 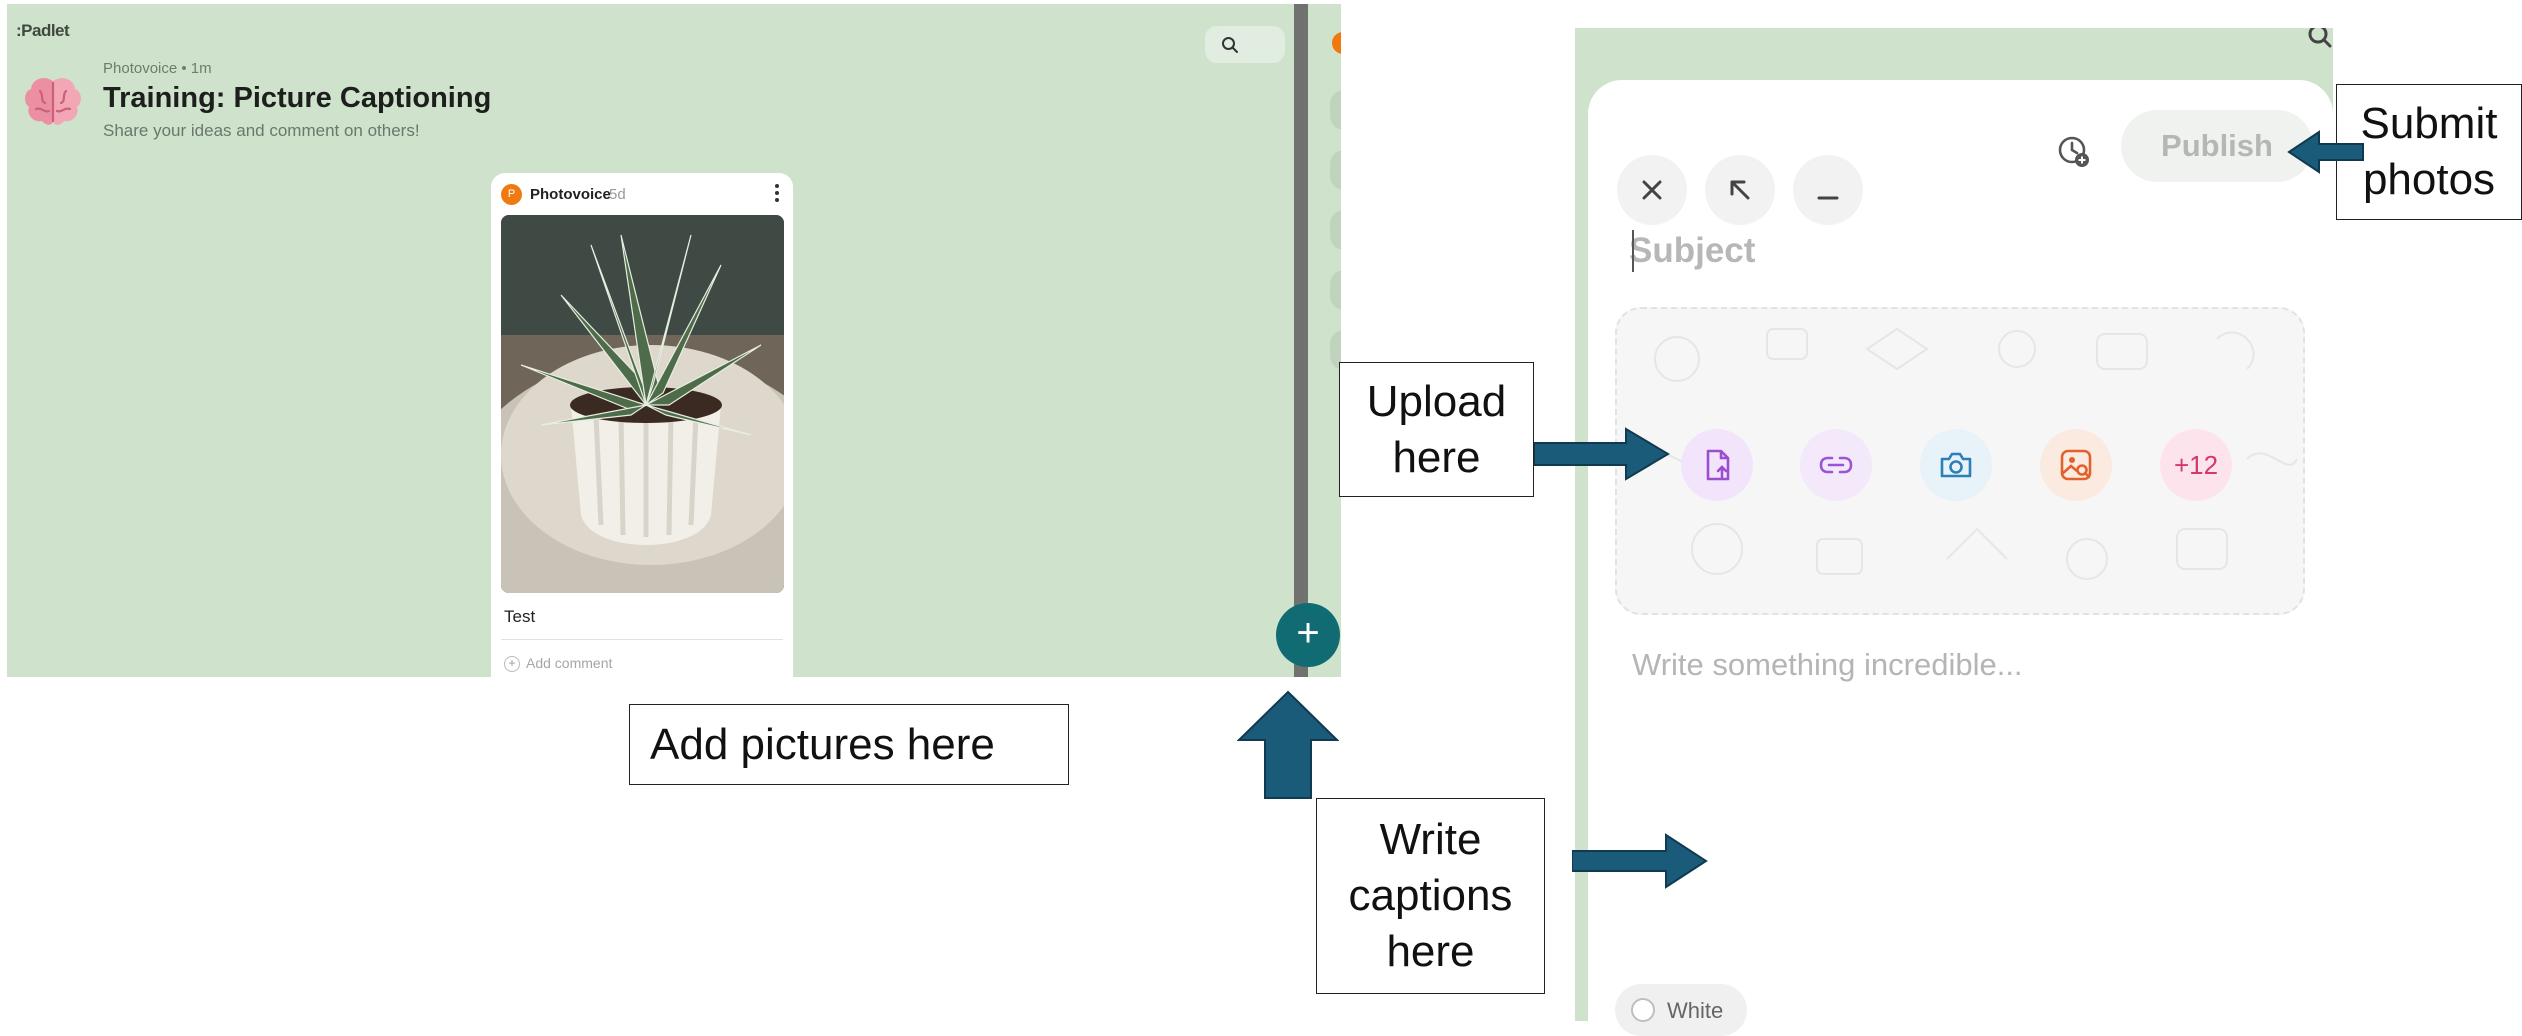 I want to click on add-link-button, so click(x=1836, y=465).